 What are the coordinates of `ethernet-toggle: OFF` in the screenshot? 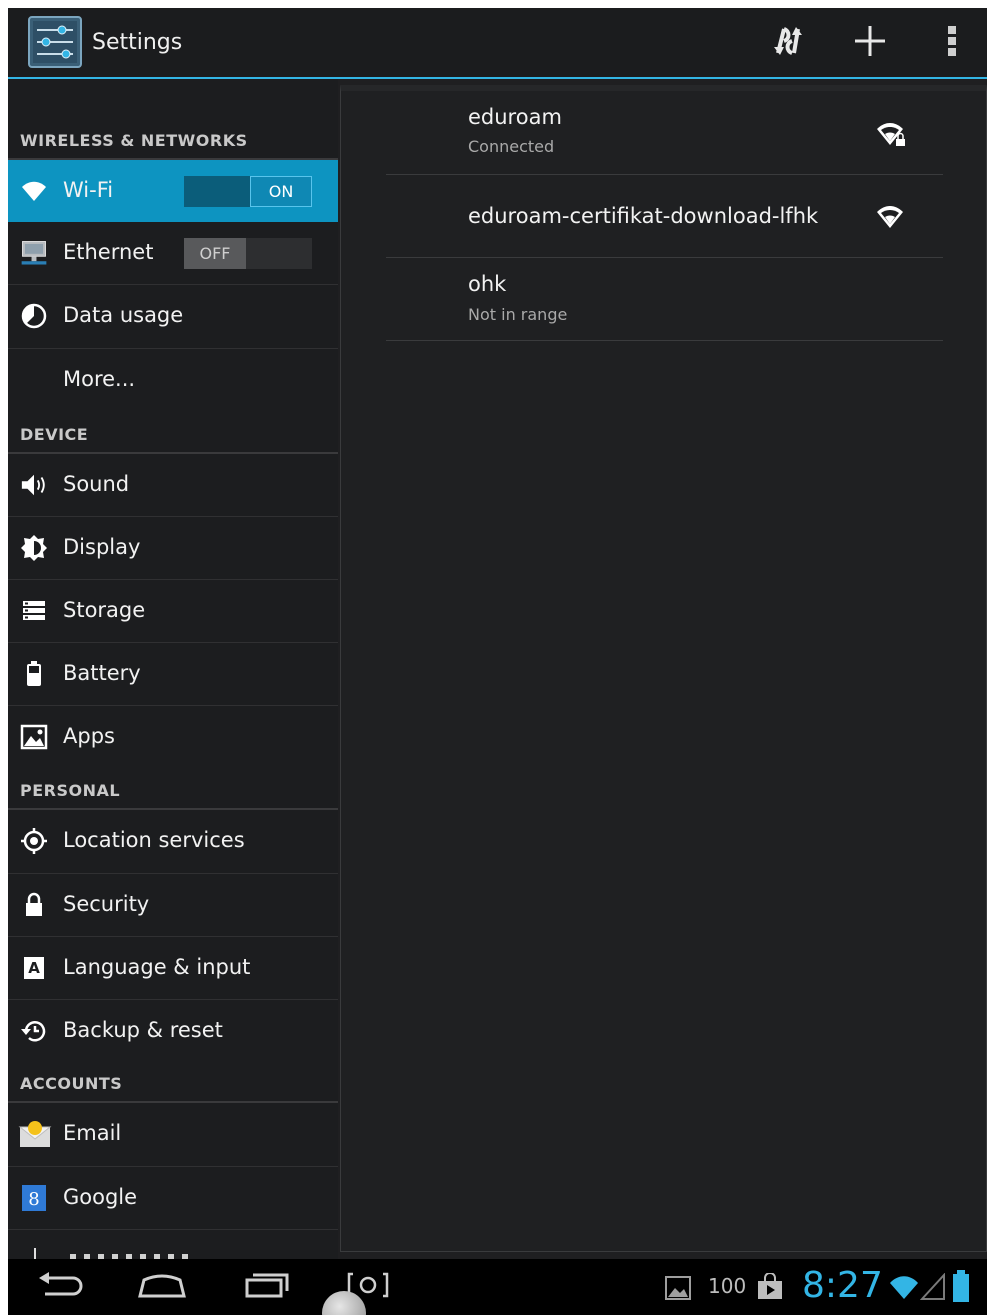 It's located at (248, 253).